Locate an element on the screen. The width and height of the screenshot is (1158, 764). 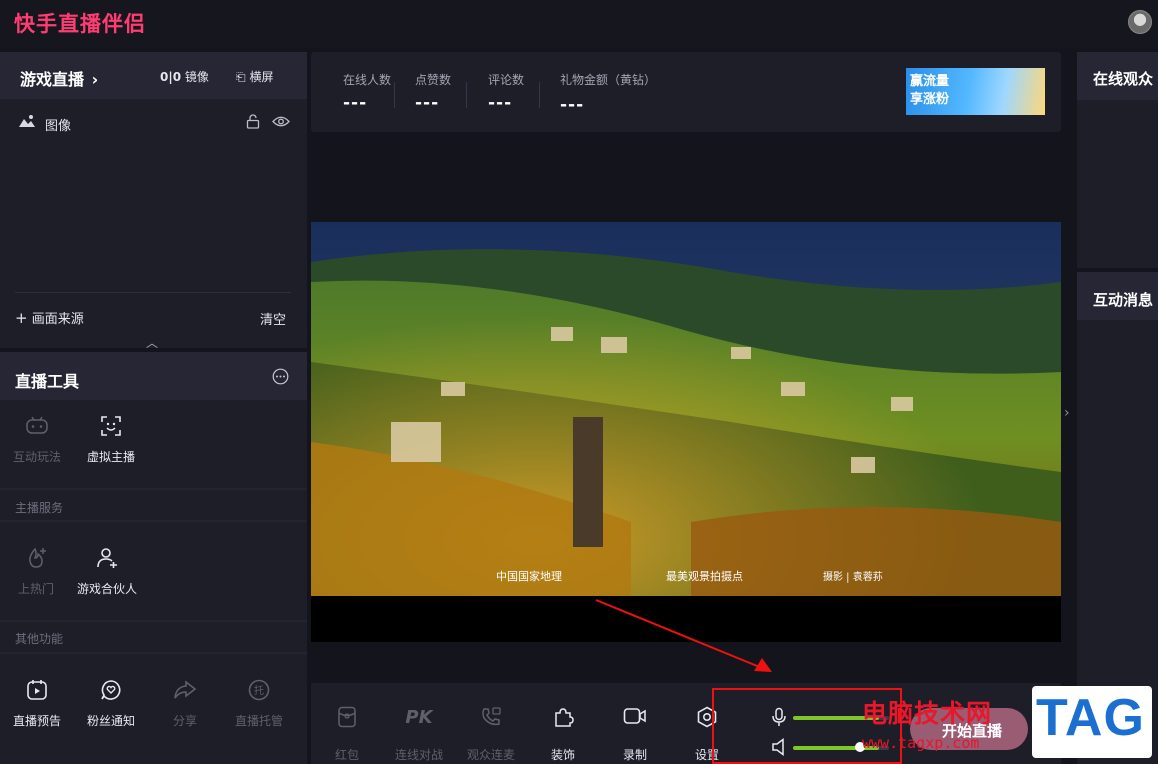
section-title-anchor-services: 主播服务 is located at coordinates (39, 508).